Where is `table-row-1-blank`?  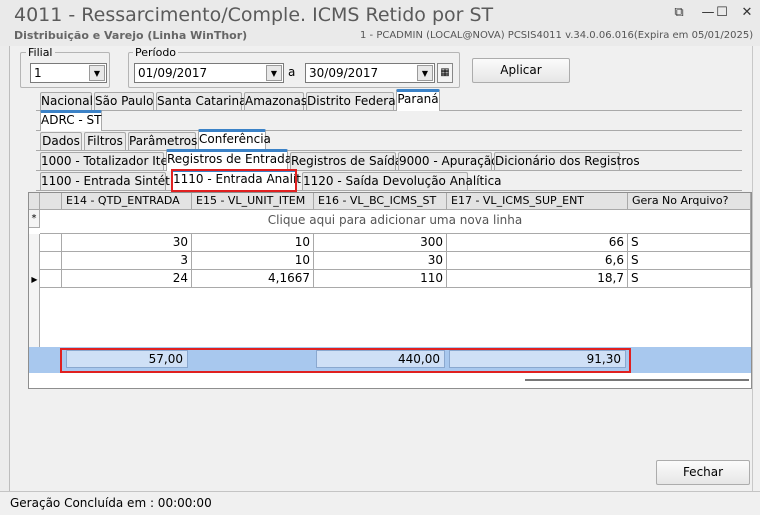 table-row-1-blank is located at coordinates (51, 243).